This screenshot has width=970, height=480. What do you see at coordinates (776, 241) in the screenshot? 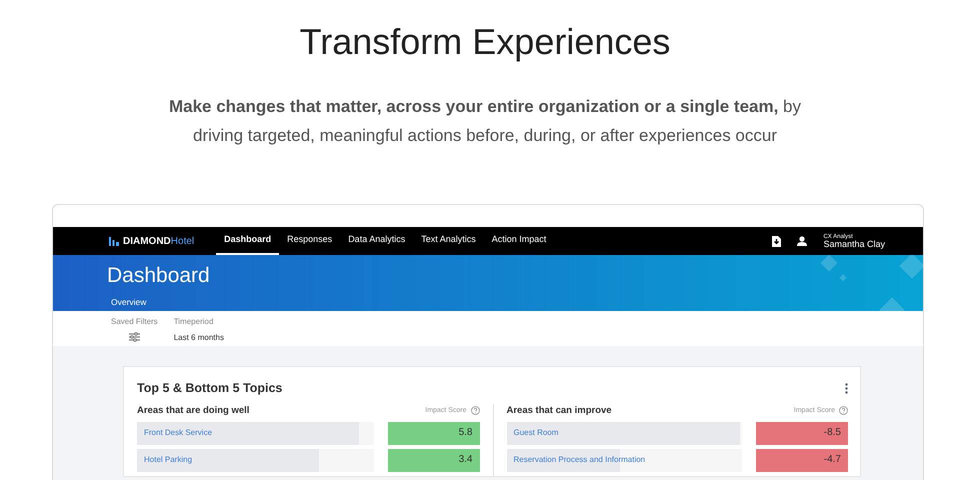
I see `download-icon` at bounding box center [776, 241].